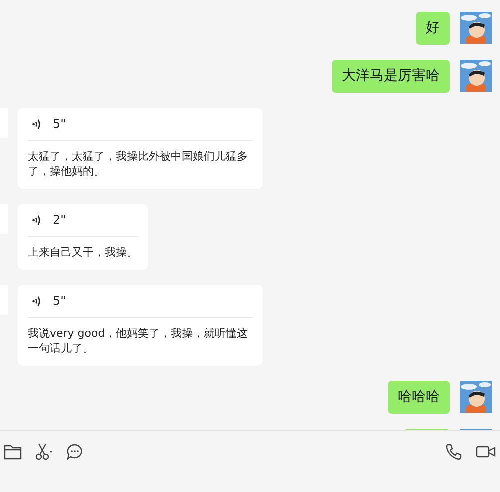  Describe the element at coordinates (419, 397) in the screenshot. I see `message-bubble: 哈哈哈` at that location.